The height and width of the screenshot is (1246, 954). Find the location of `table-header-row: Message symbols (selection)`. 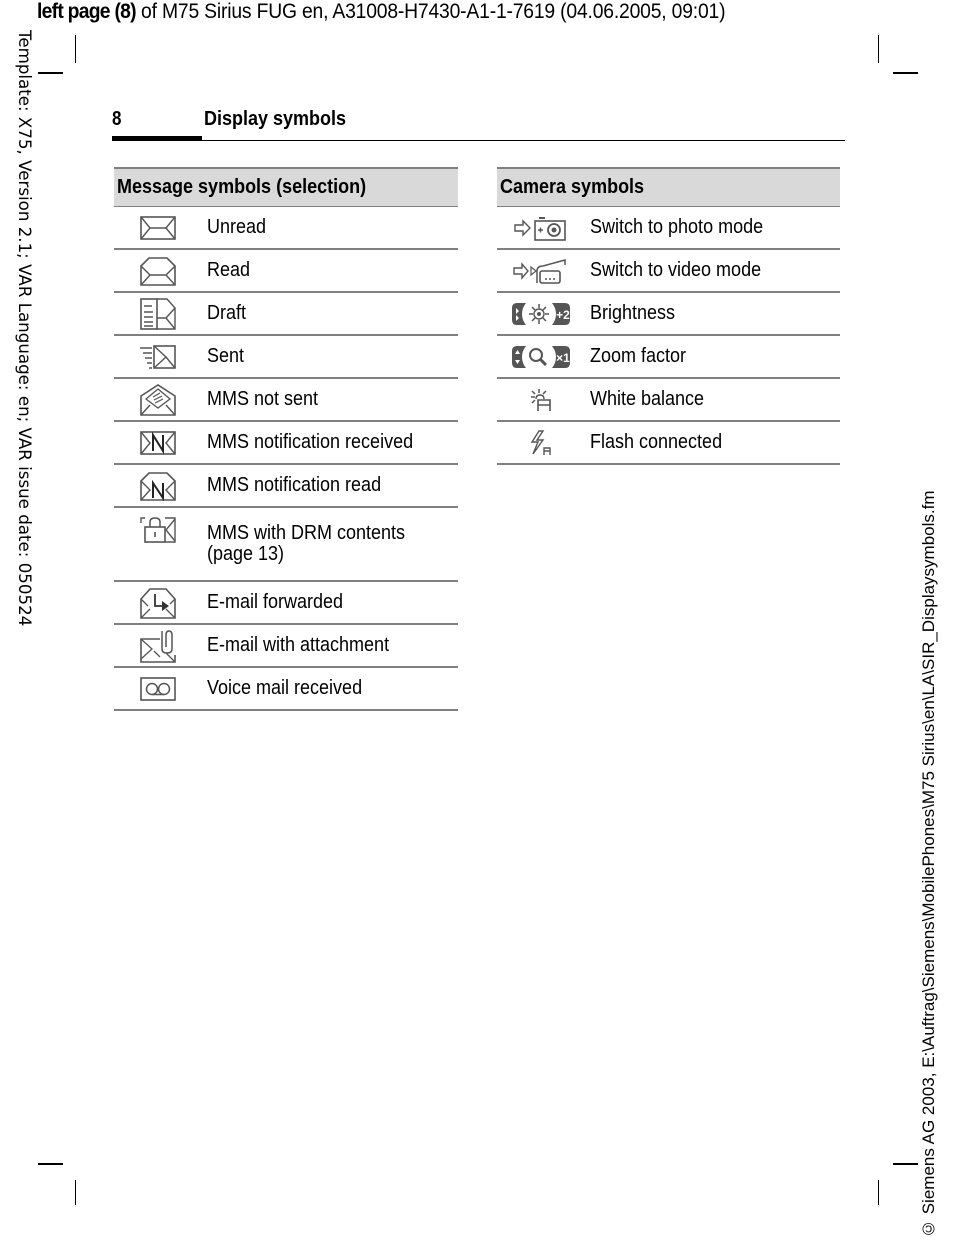

table-header-row: Message symbols (selection) is located at coordinates (286, 187).